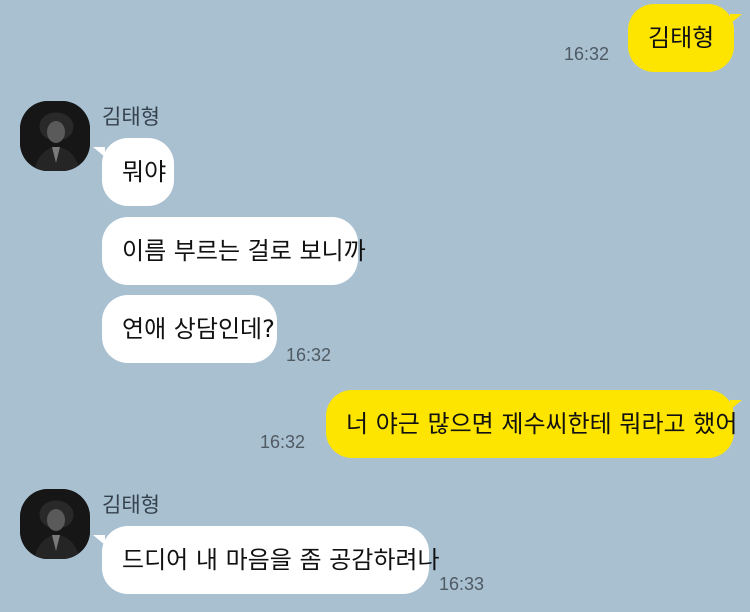 Image resolution: width=750 pixels, height=612 pixels. Describe the element at coordinates (234, 251) in the screenshot. I see `incoming-message-bubble: 이름 부르는 걸로 보니까` at that location.